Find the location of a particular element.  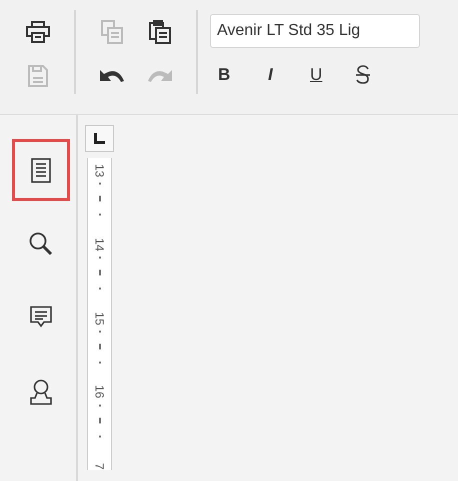

ruler-corner-button is located at coordinates (99, 138).